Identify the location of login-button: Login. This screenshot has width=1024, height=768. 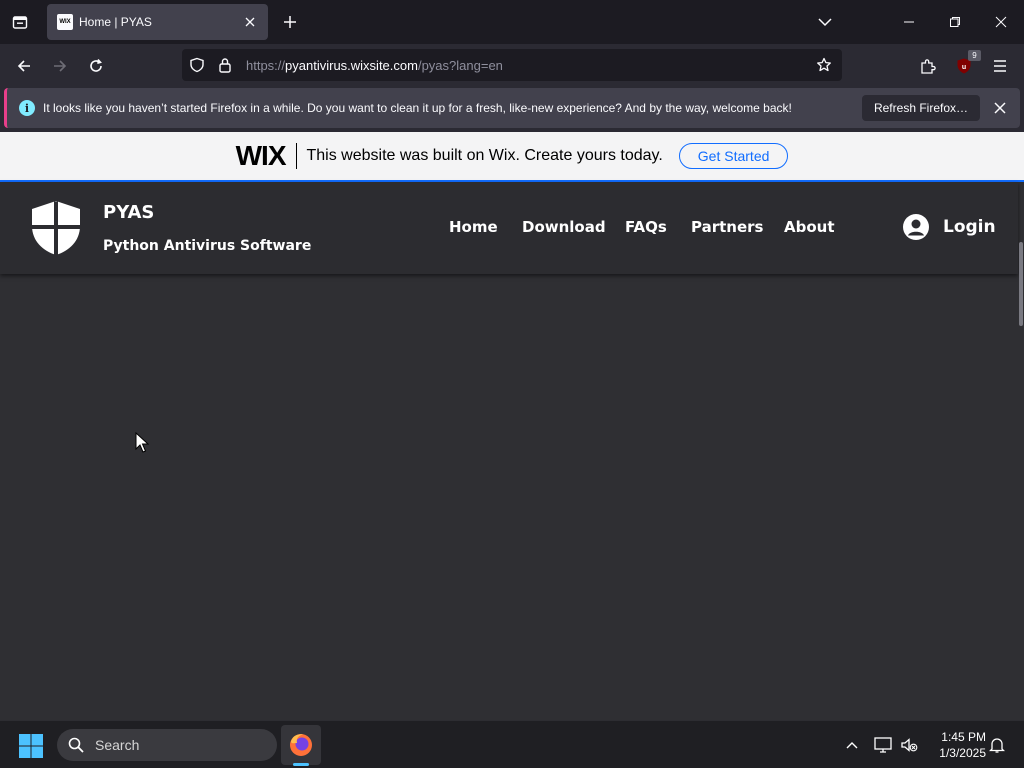
(949, 227).